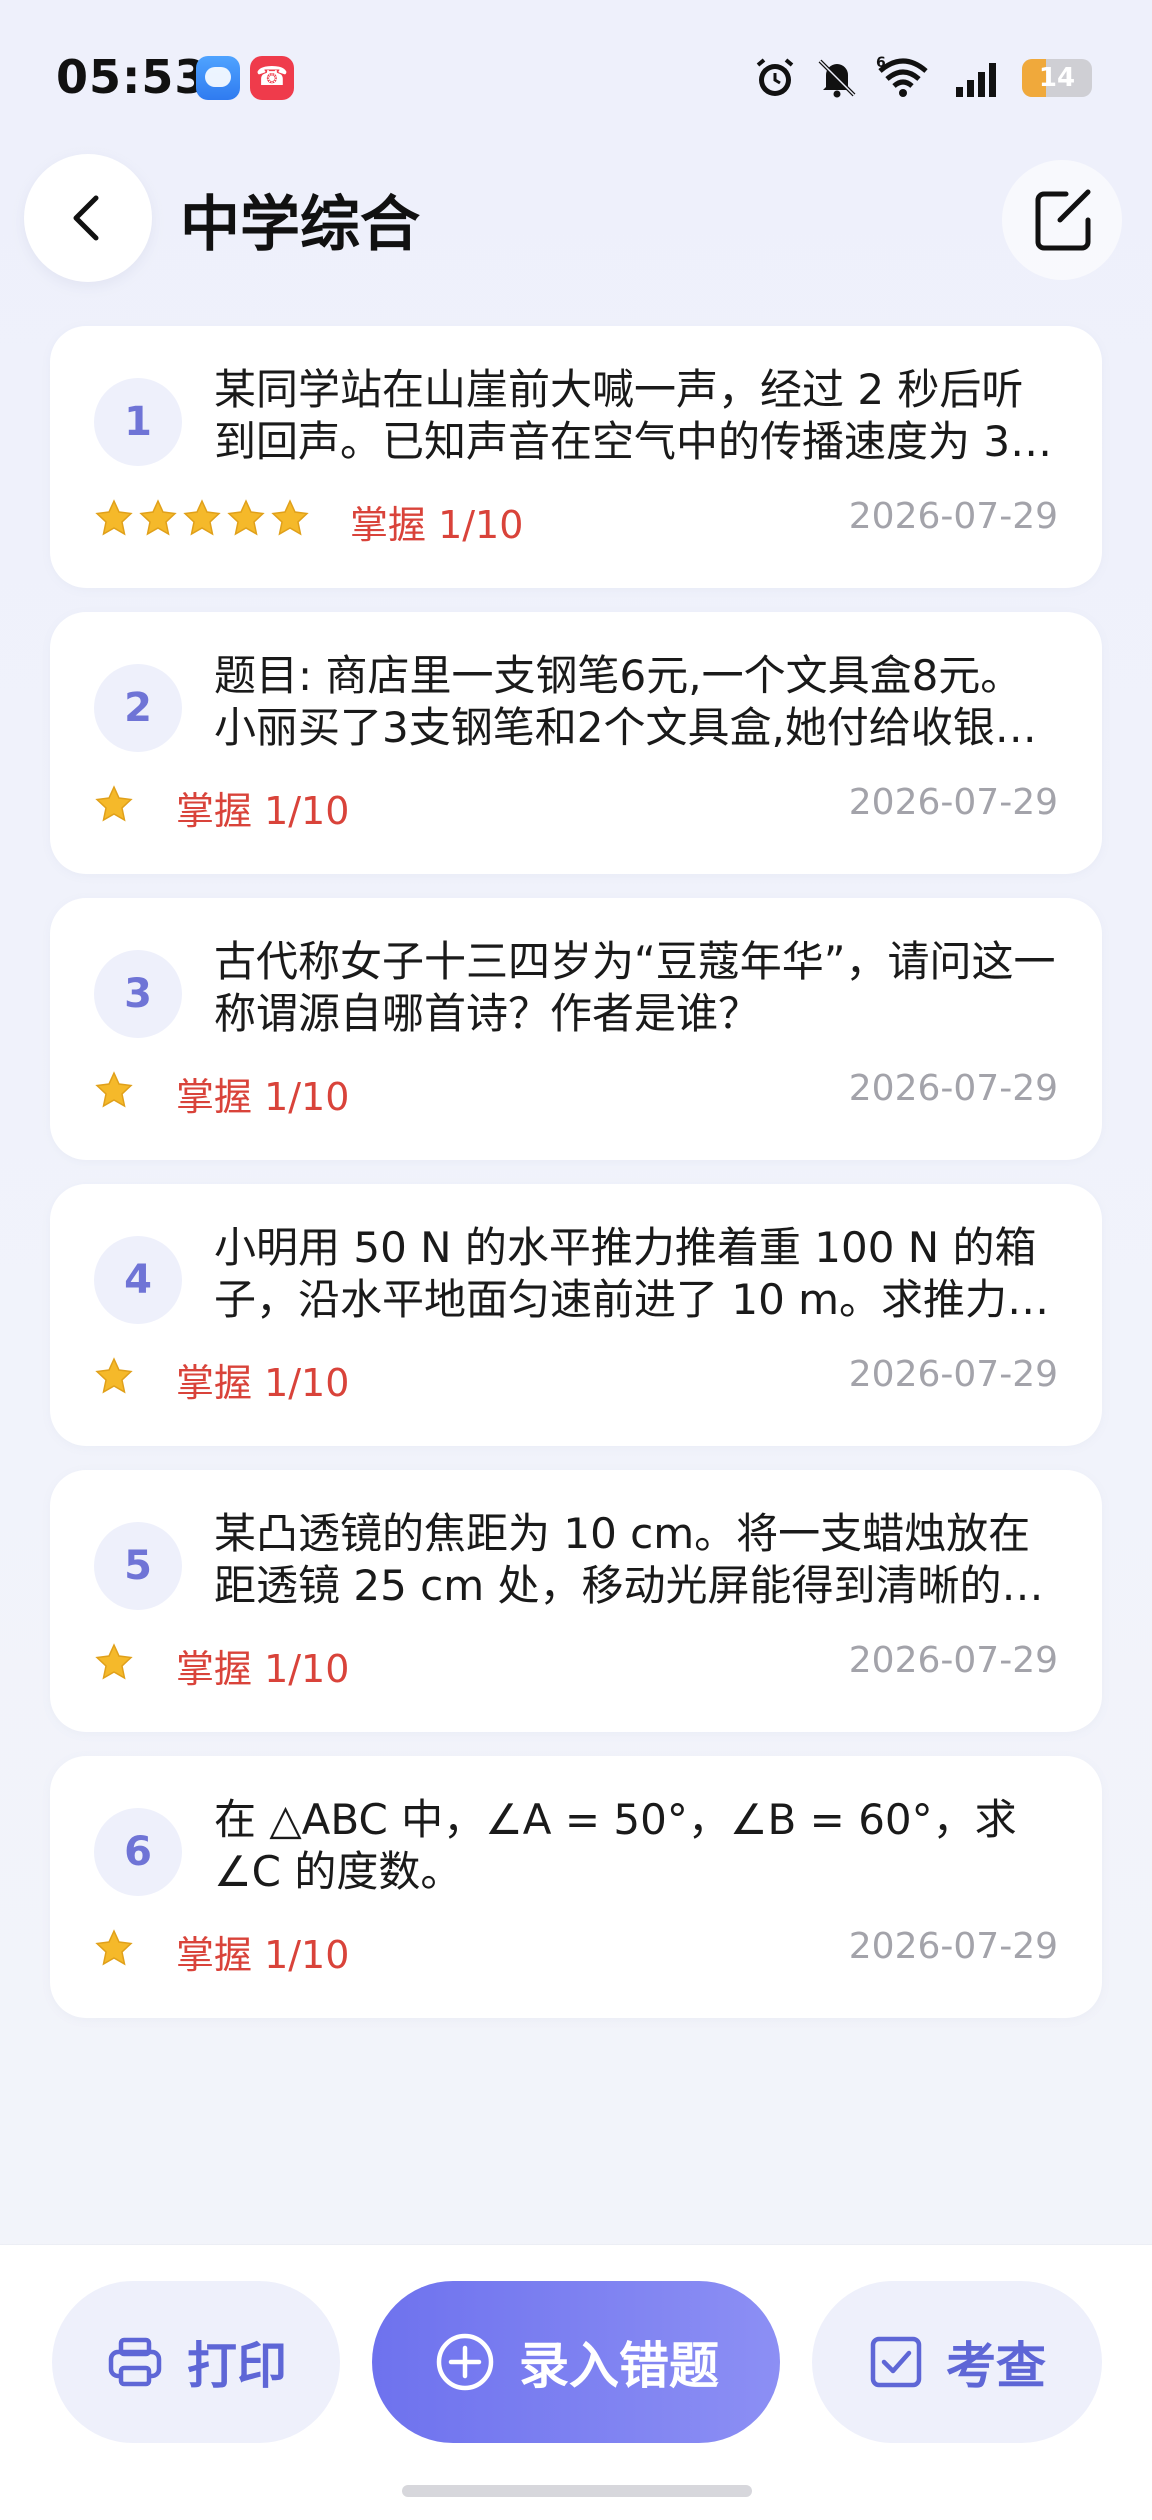 This screenshot has width=1152, height=2520. I want to click on print-label: 打印, so click(237, 2366).